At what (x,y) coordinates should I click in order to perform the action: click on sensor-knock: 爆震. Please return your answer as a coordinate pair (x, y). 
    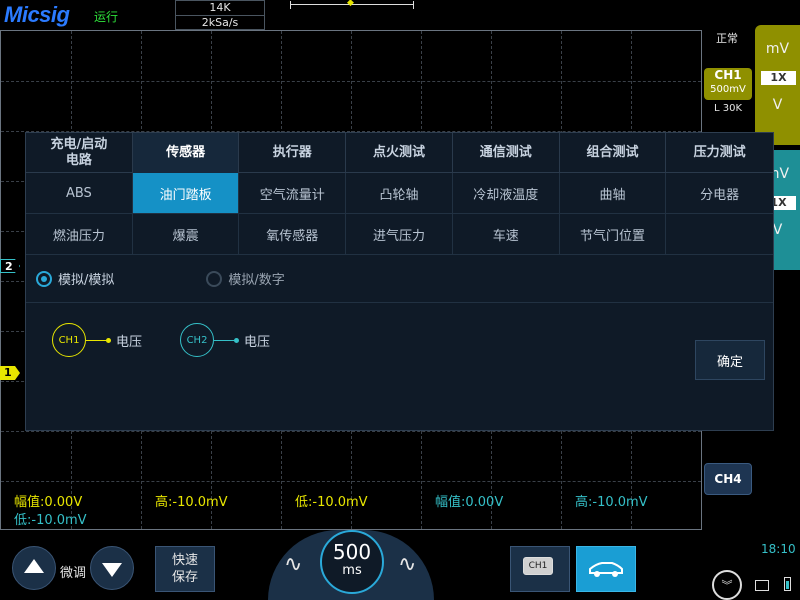
    Looking at the image, I should click on (186, 234).